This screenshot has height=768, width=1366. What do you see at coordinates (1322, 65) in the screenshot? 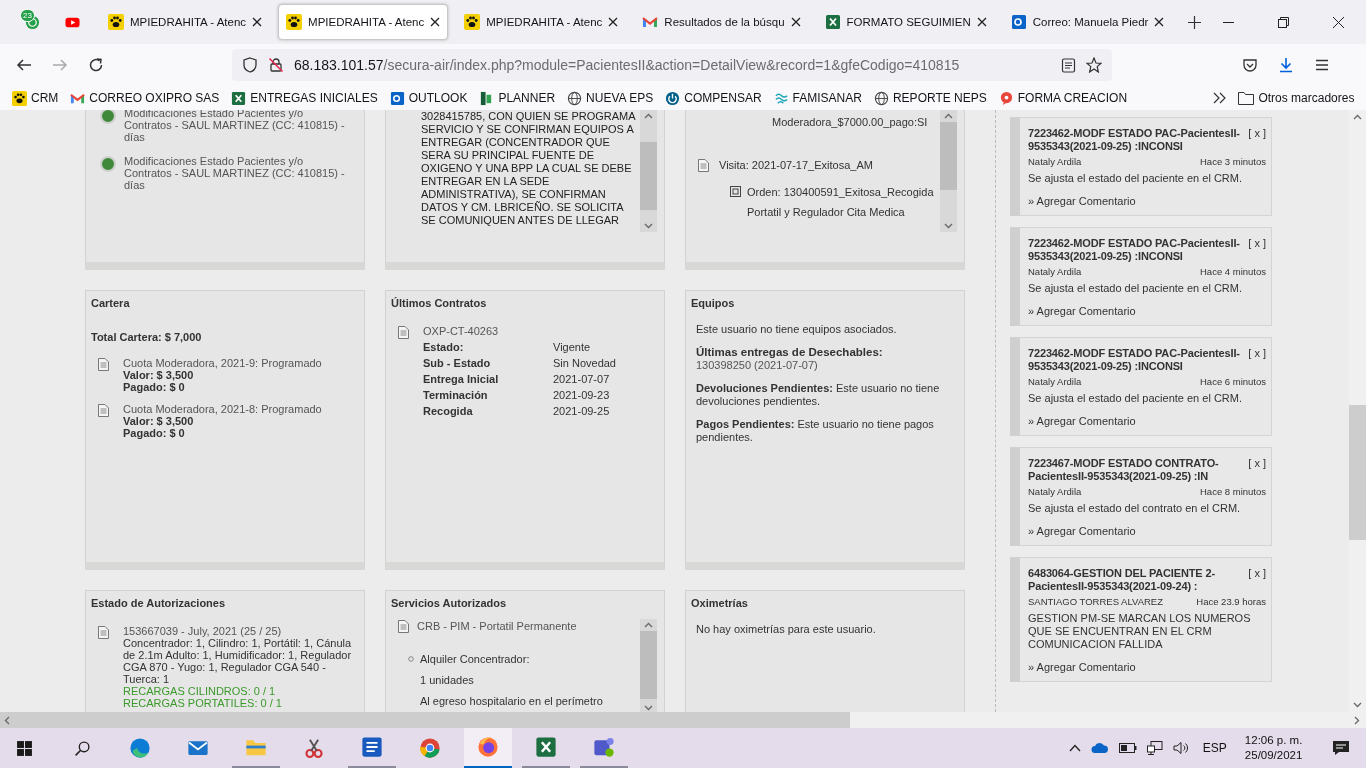
I see `menu-icon` at bounding box center [1322, 65].